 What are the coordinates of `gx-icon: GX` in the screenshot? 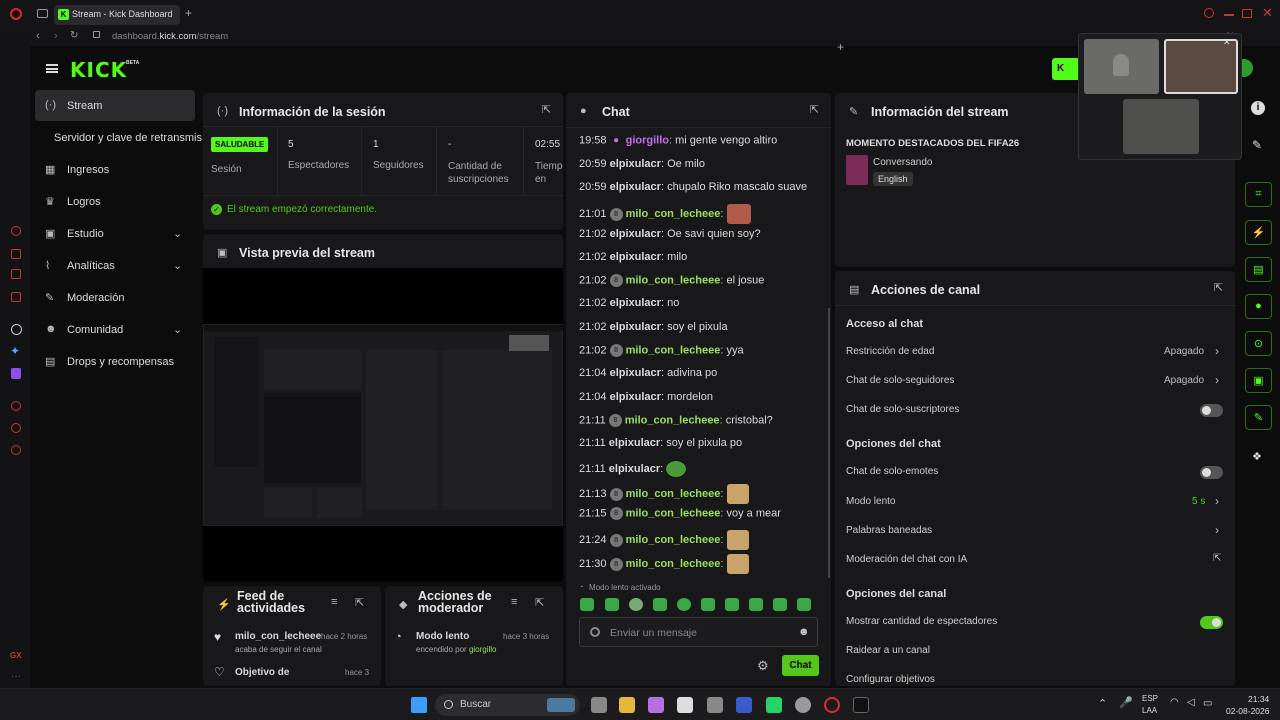 It's located at (16, 655).